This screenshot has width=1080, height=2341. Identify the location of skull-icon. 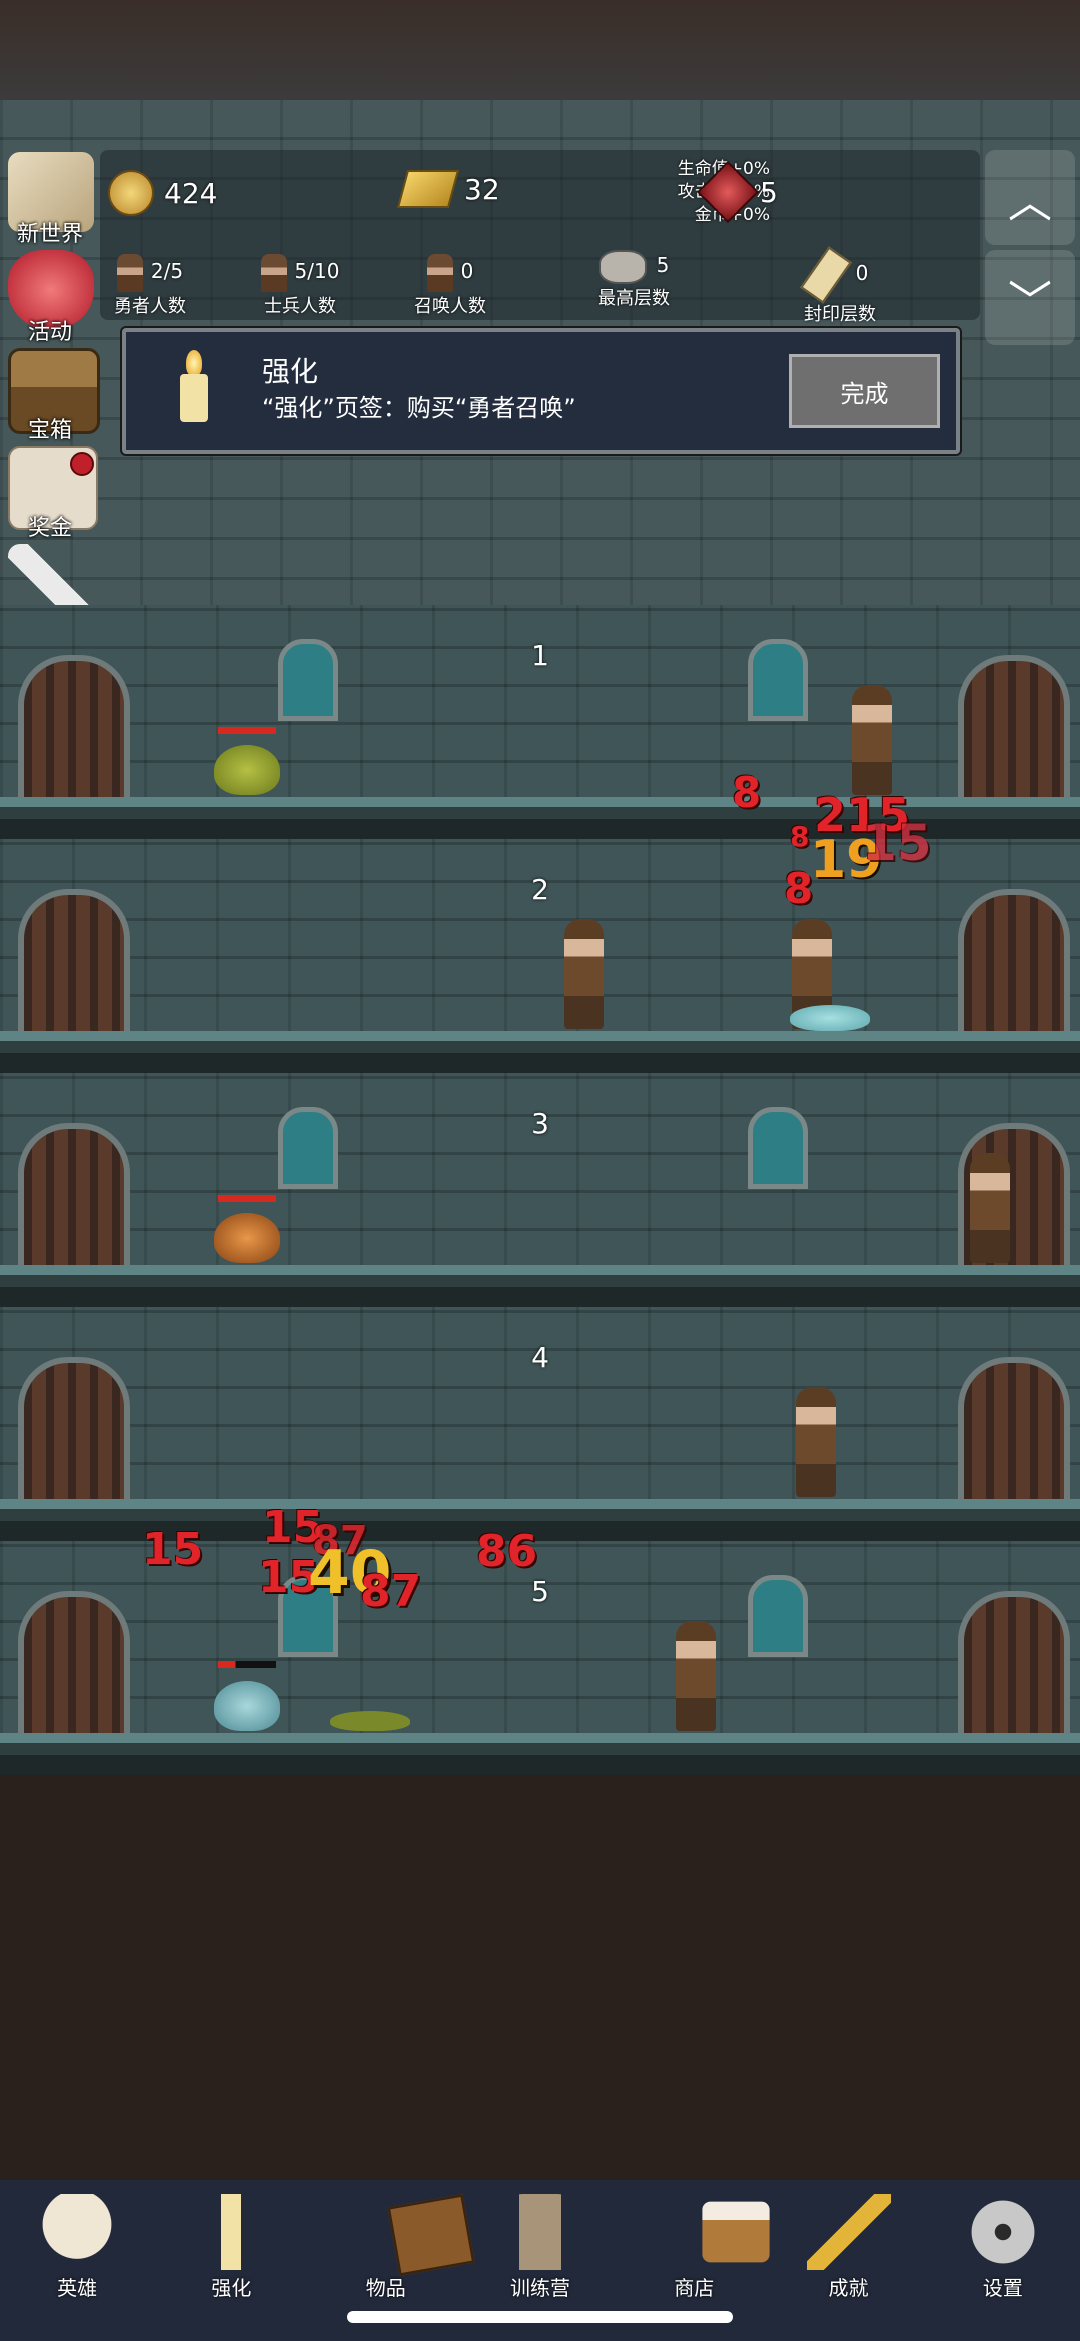
(77, 2232).